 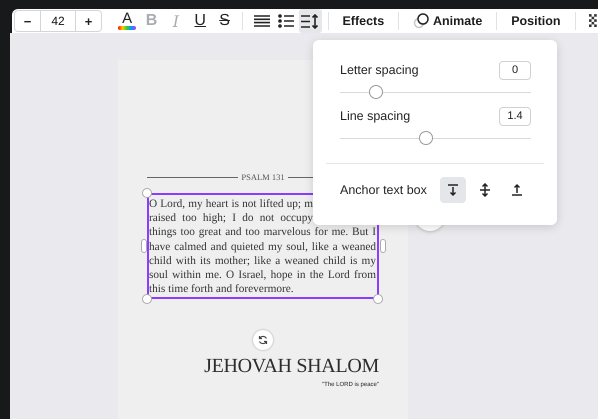 I want to click on decrease-font-size-button: −, so click(x=27, y=21).